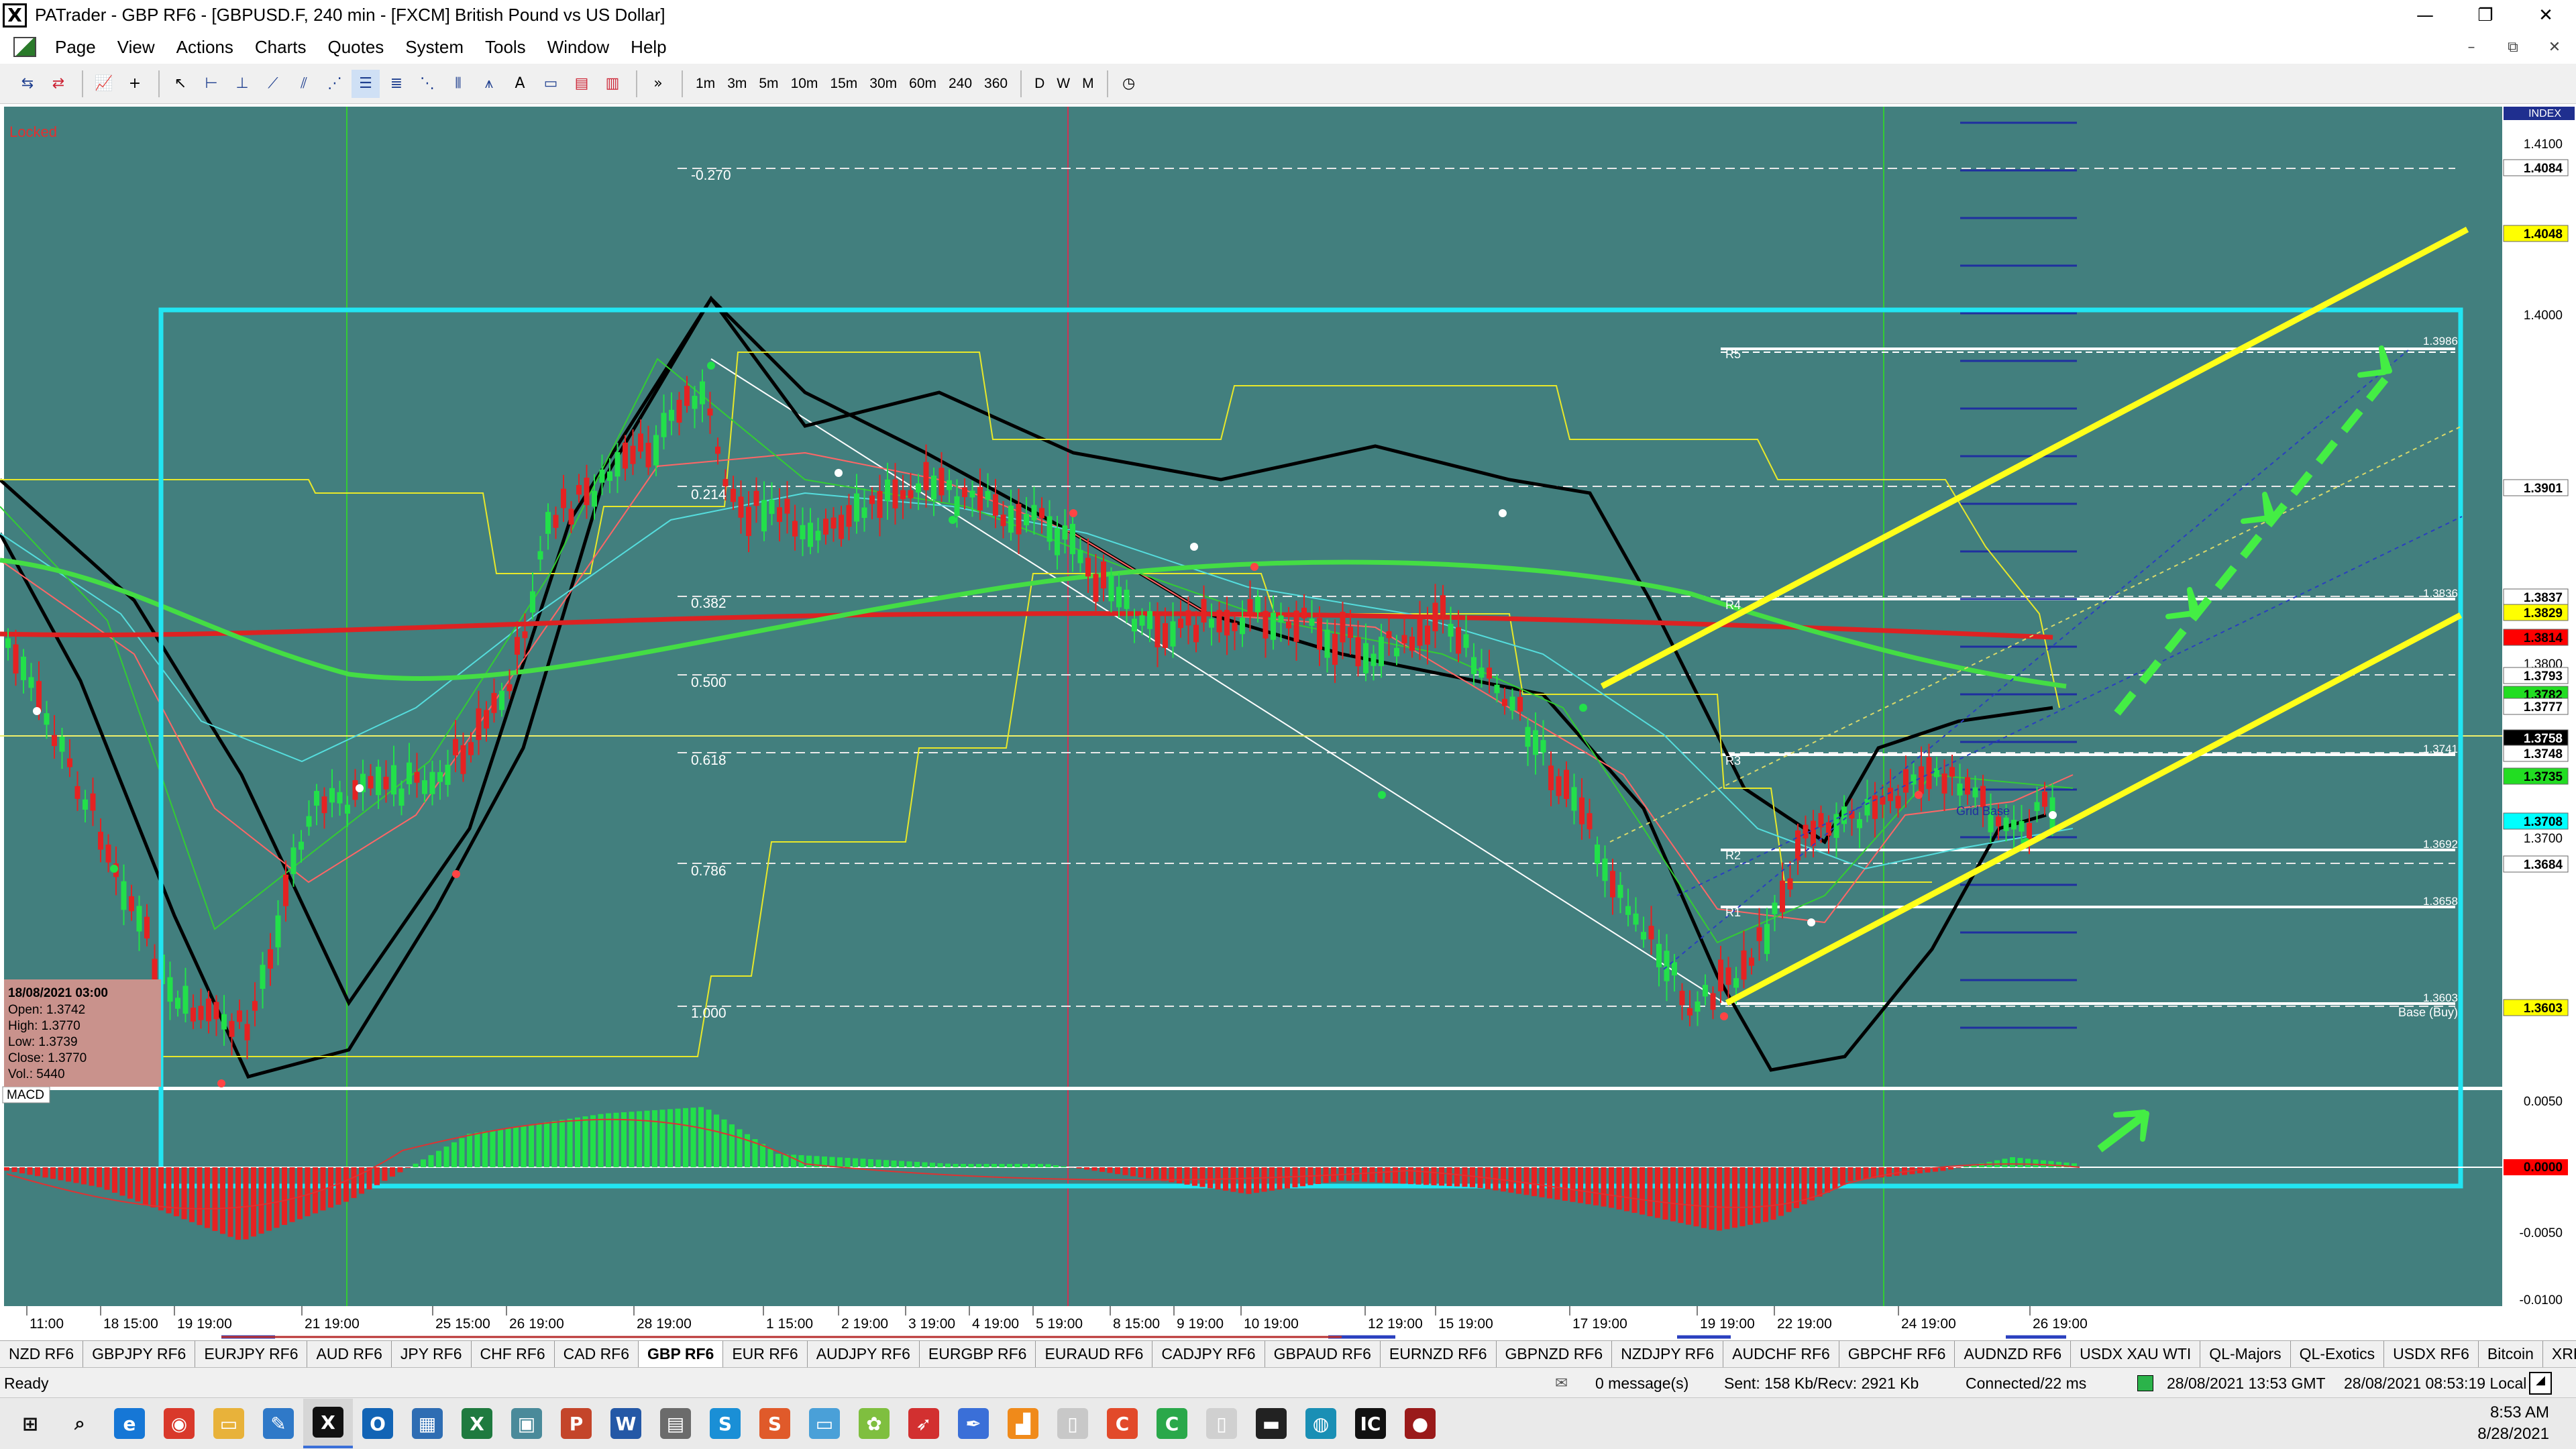  What do you see at coordinates (273, 84) in the screenshot?
I see `trendline-icon: ⟋` at bounding box center [273, 84].